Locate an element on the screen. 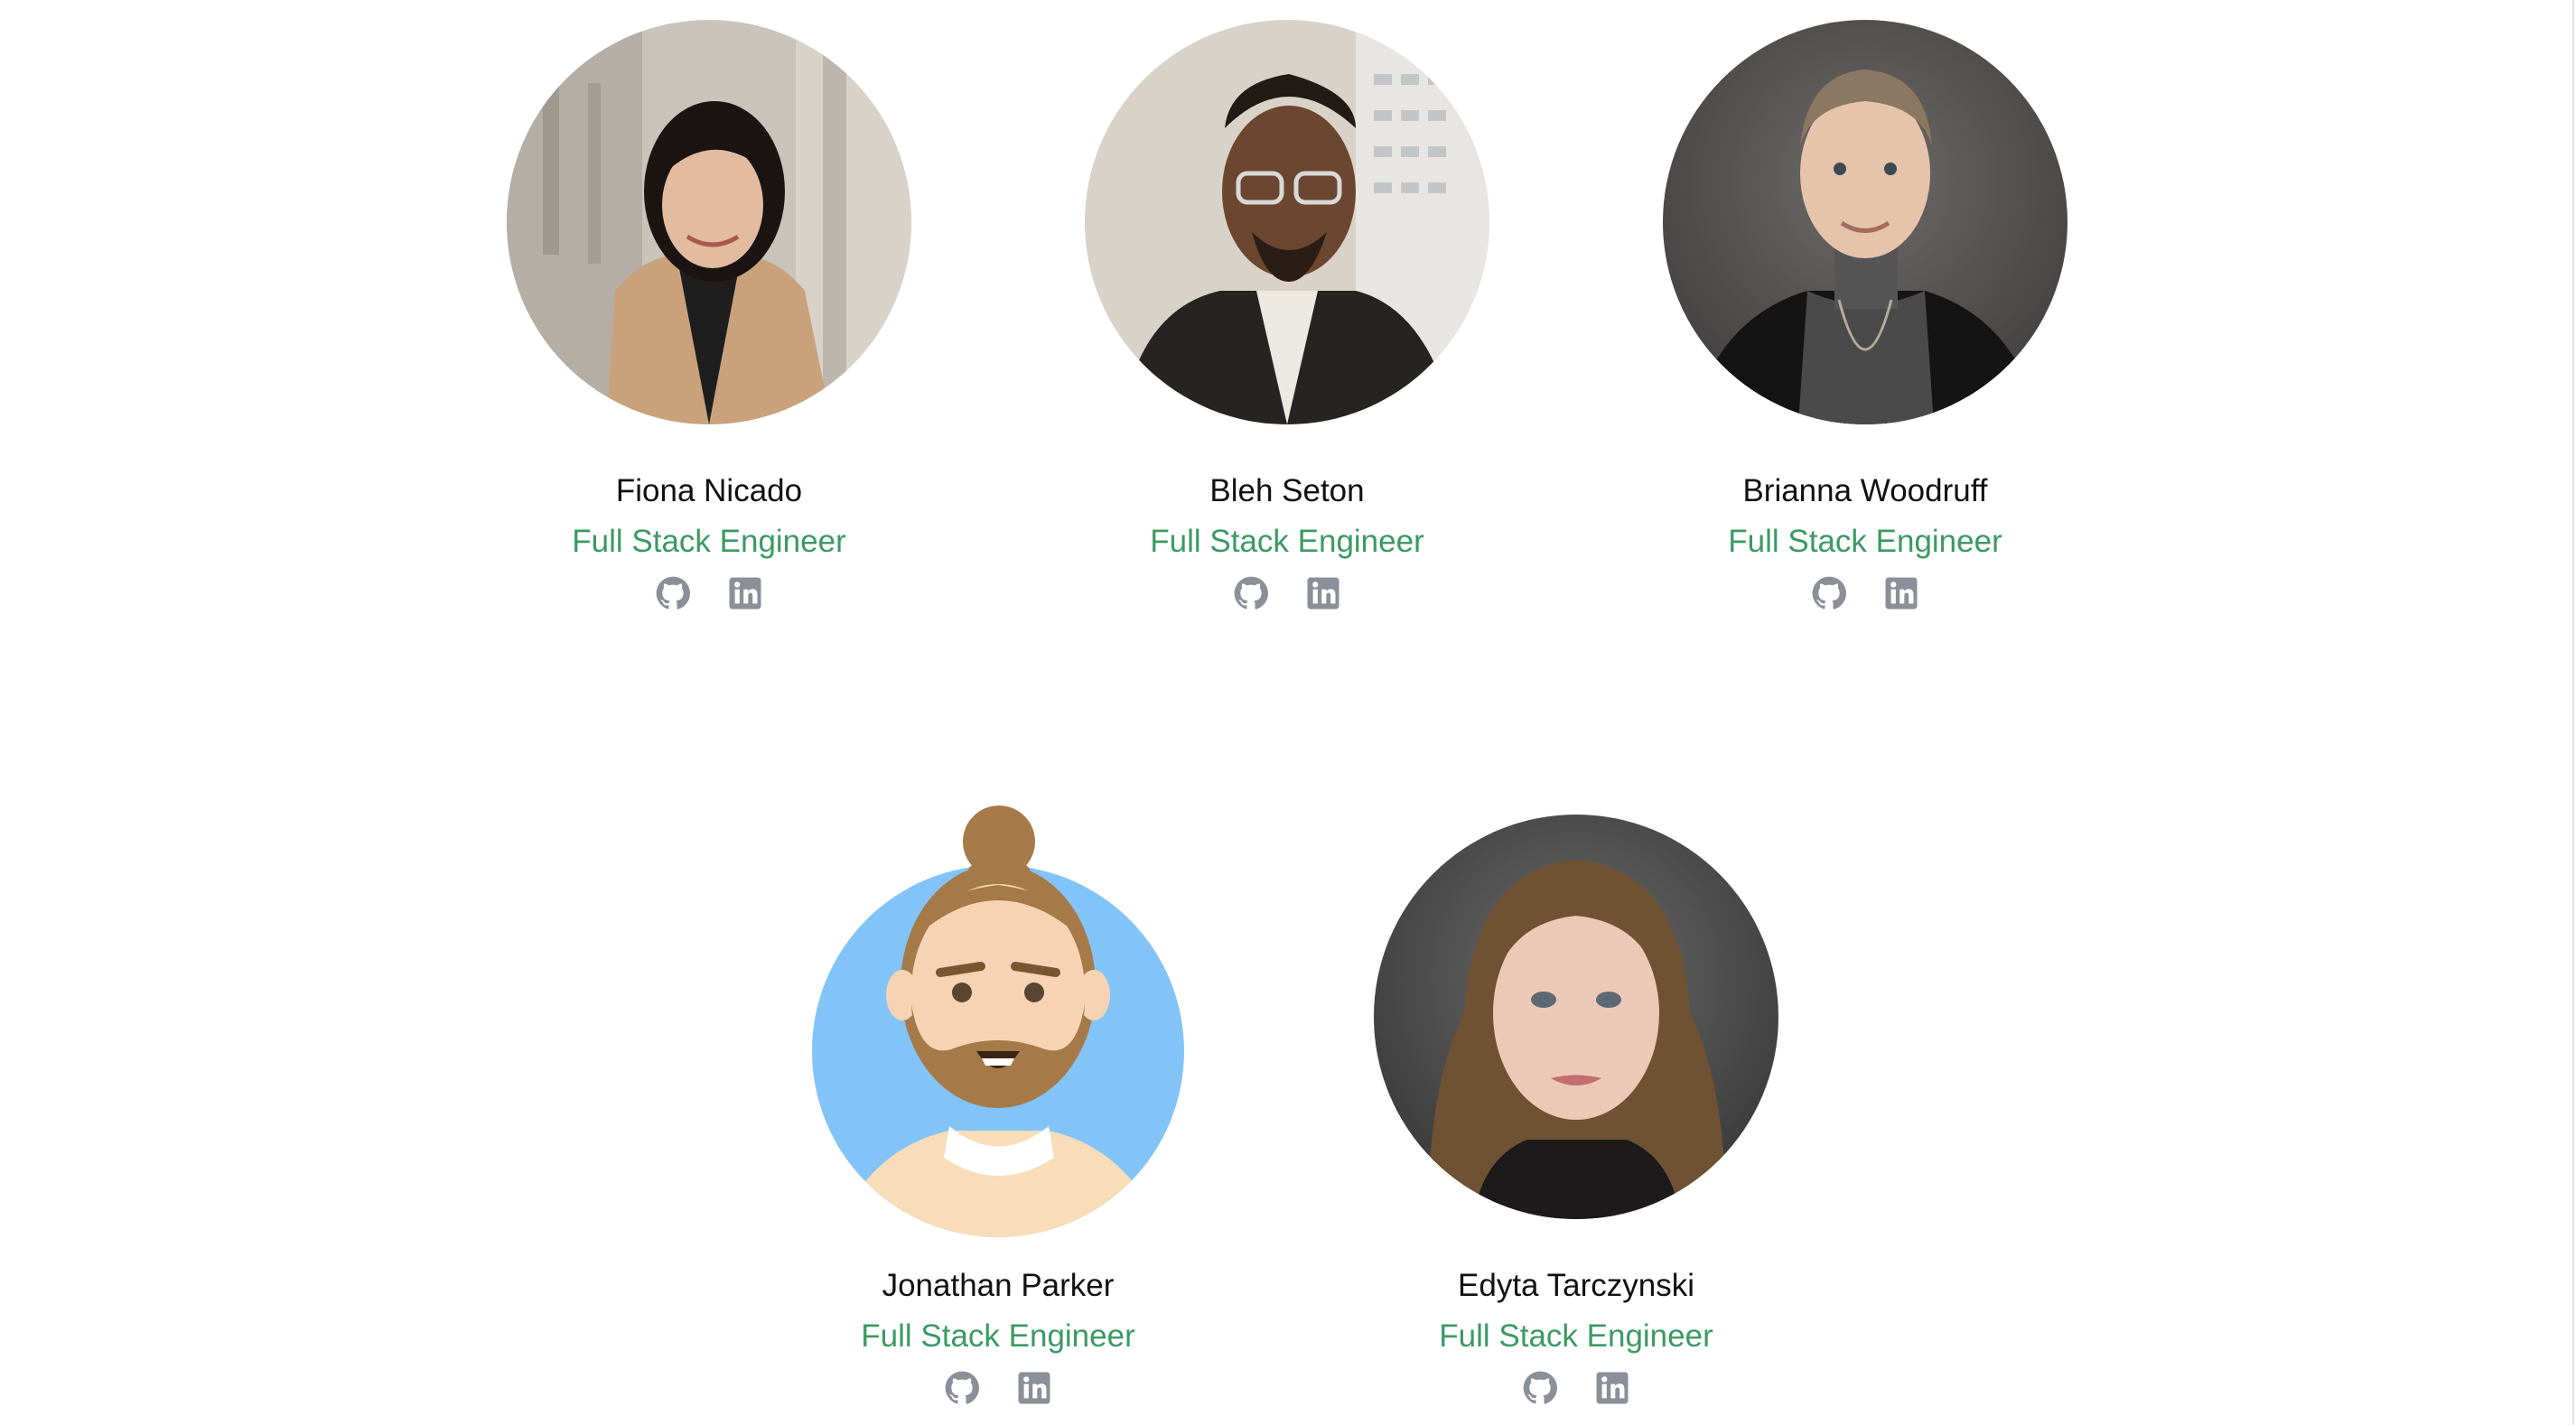 This screenshot has width=2576, height=1425. team-member-card: Jonathan Parker Full Stack Engineer is located at coordinates (998, 1106).